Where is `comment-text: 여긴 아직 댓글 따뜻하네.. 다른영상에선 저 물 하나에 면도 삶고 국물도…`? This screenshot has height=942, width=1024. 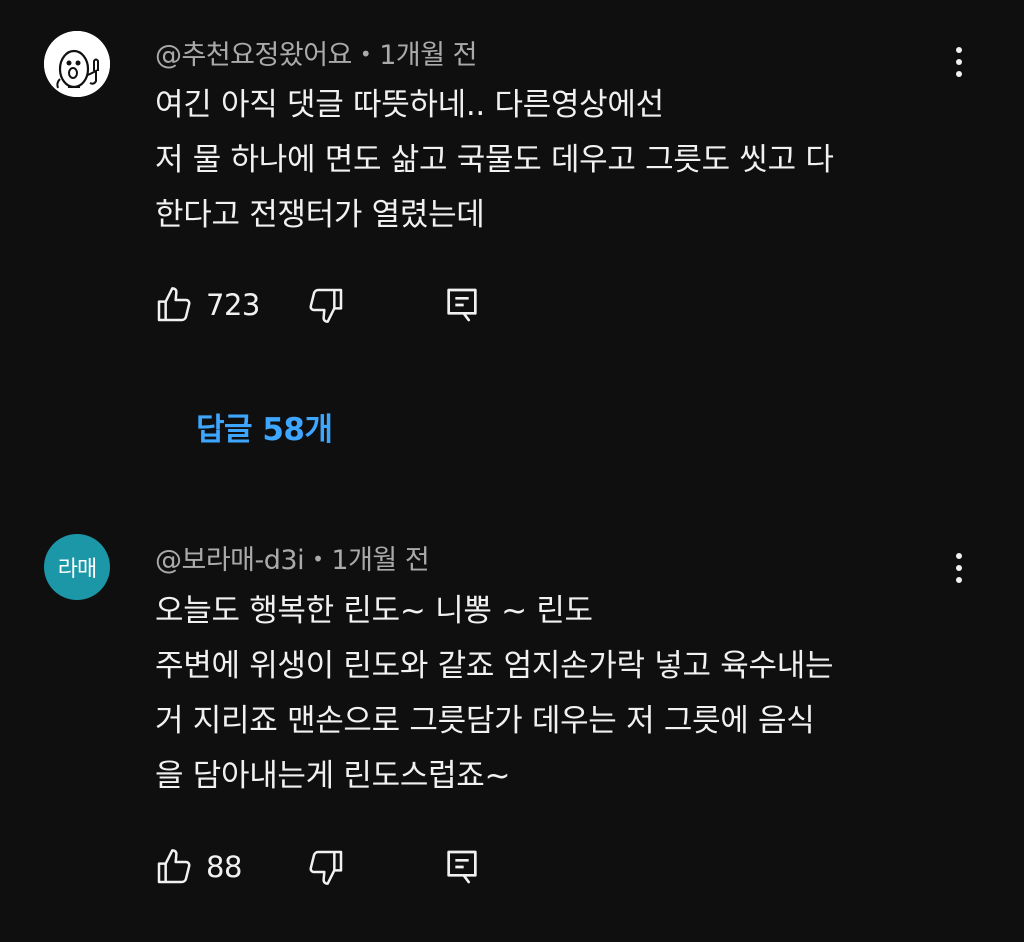 comment-text: 여긴 아직 댓글 따뜻하네.. 다른영상에선 저 물 하나에 면도 삶고 국물도… is located at coordinates (494, 160).